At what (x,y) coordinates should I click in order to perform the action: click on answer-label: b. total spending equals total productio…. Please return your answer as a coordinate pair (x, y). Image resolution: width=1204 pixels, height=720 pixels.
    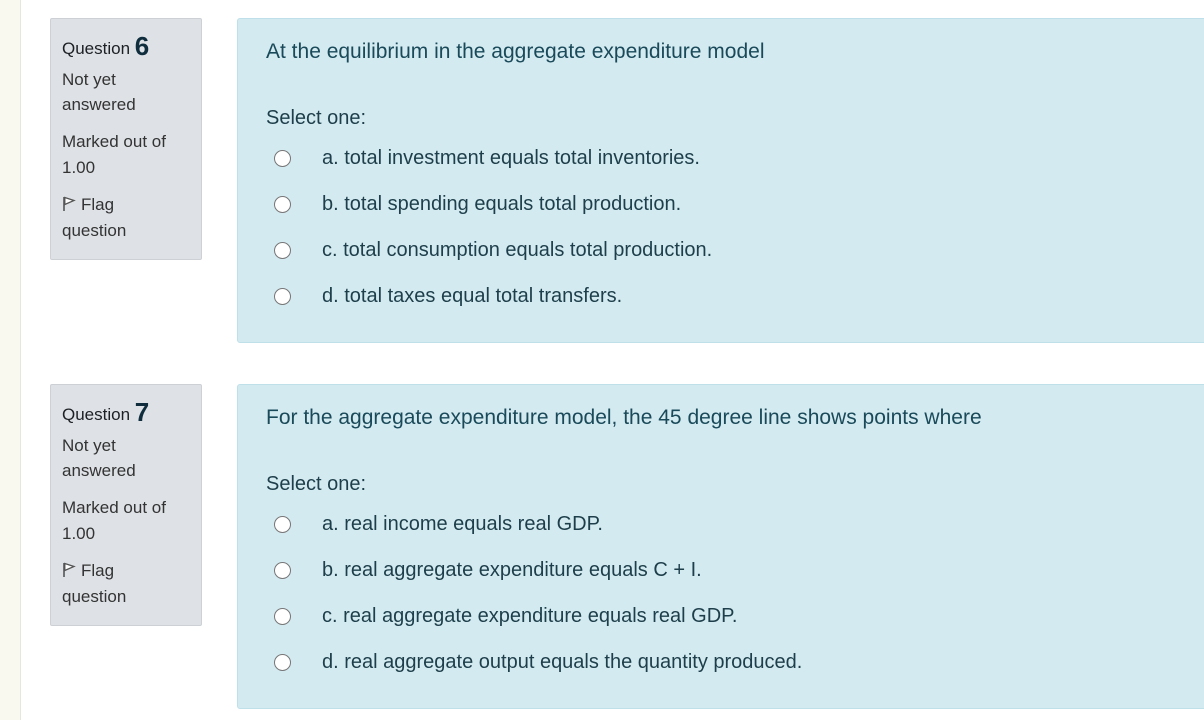
    Looking at the image, I should click on (501, 204).